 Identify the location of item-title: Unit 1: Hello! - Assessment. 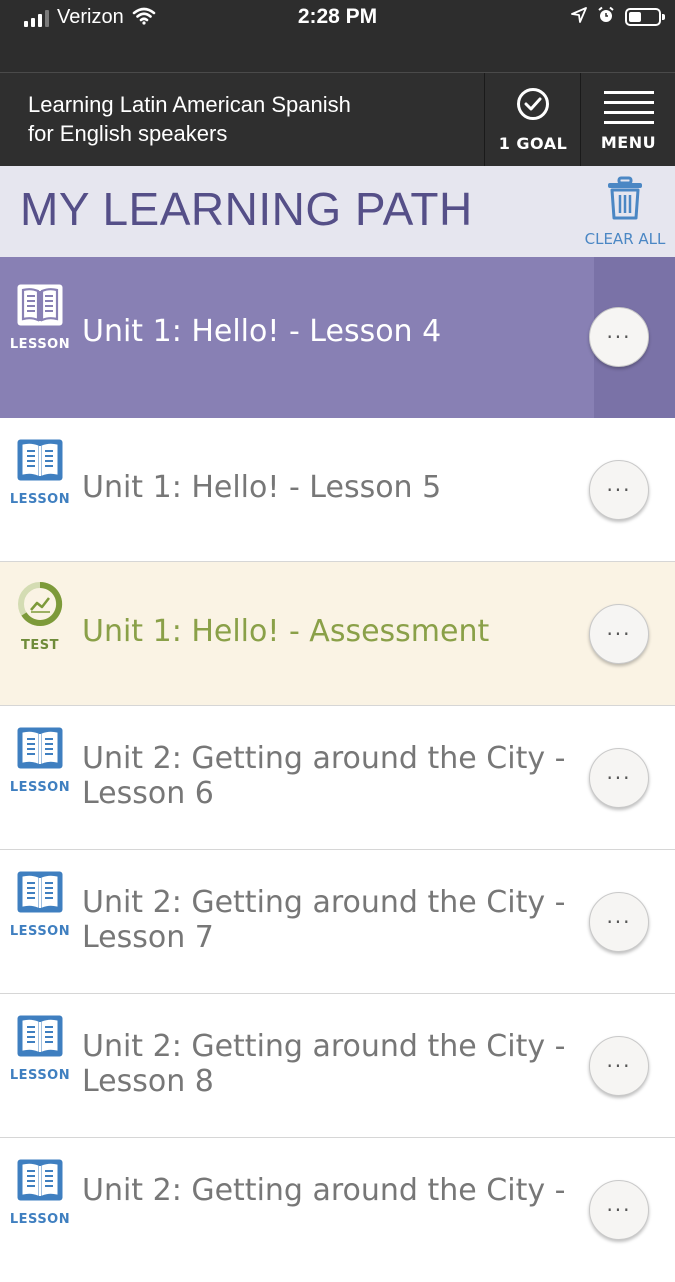
(327, 631).